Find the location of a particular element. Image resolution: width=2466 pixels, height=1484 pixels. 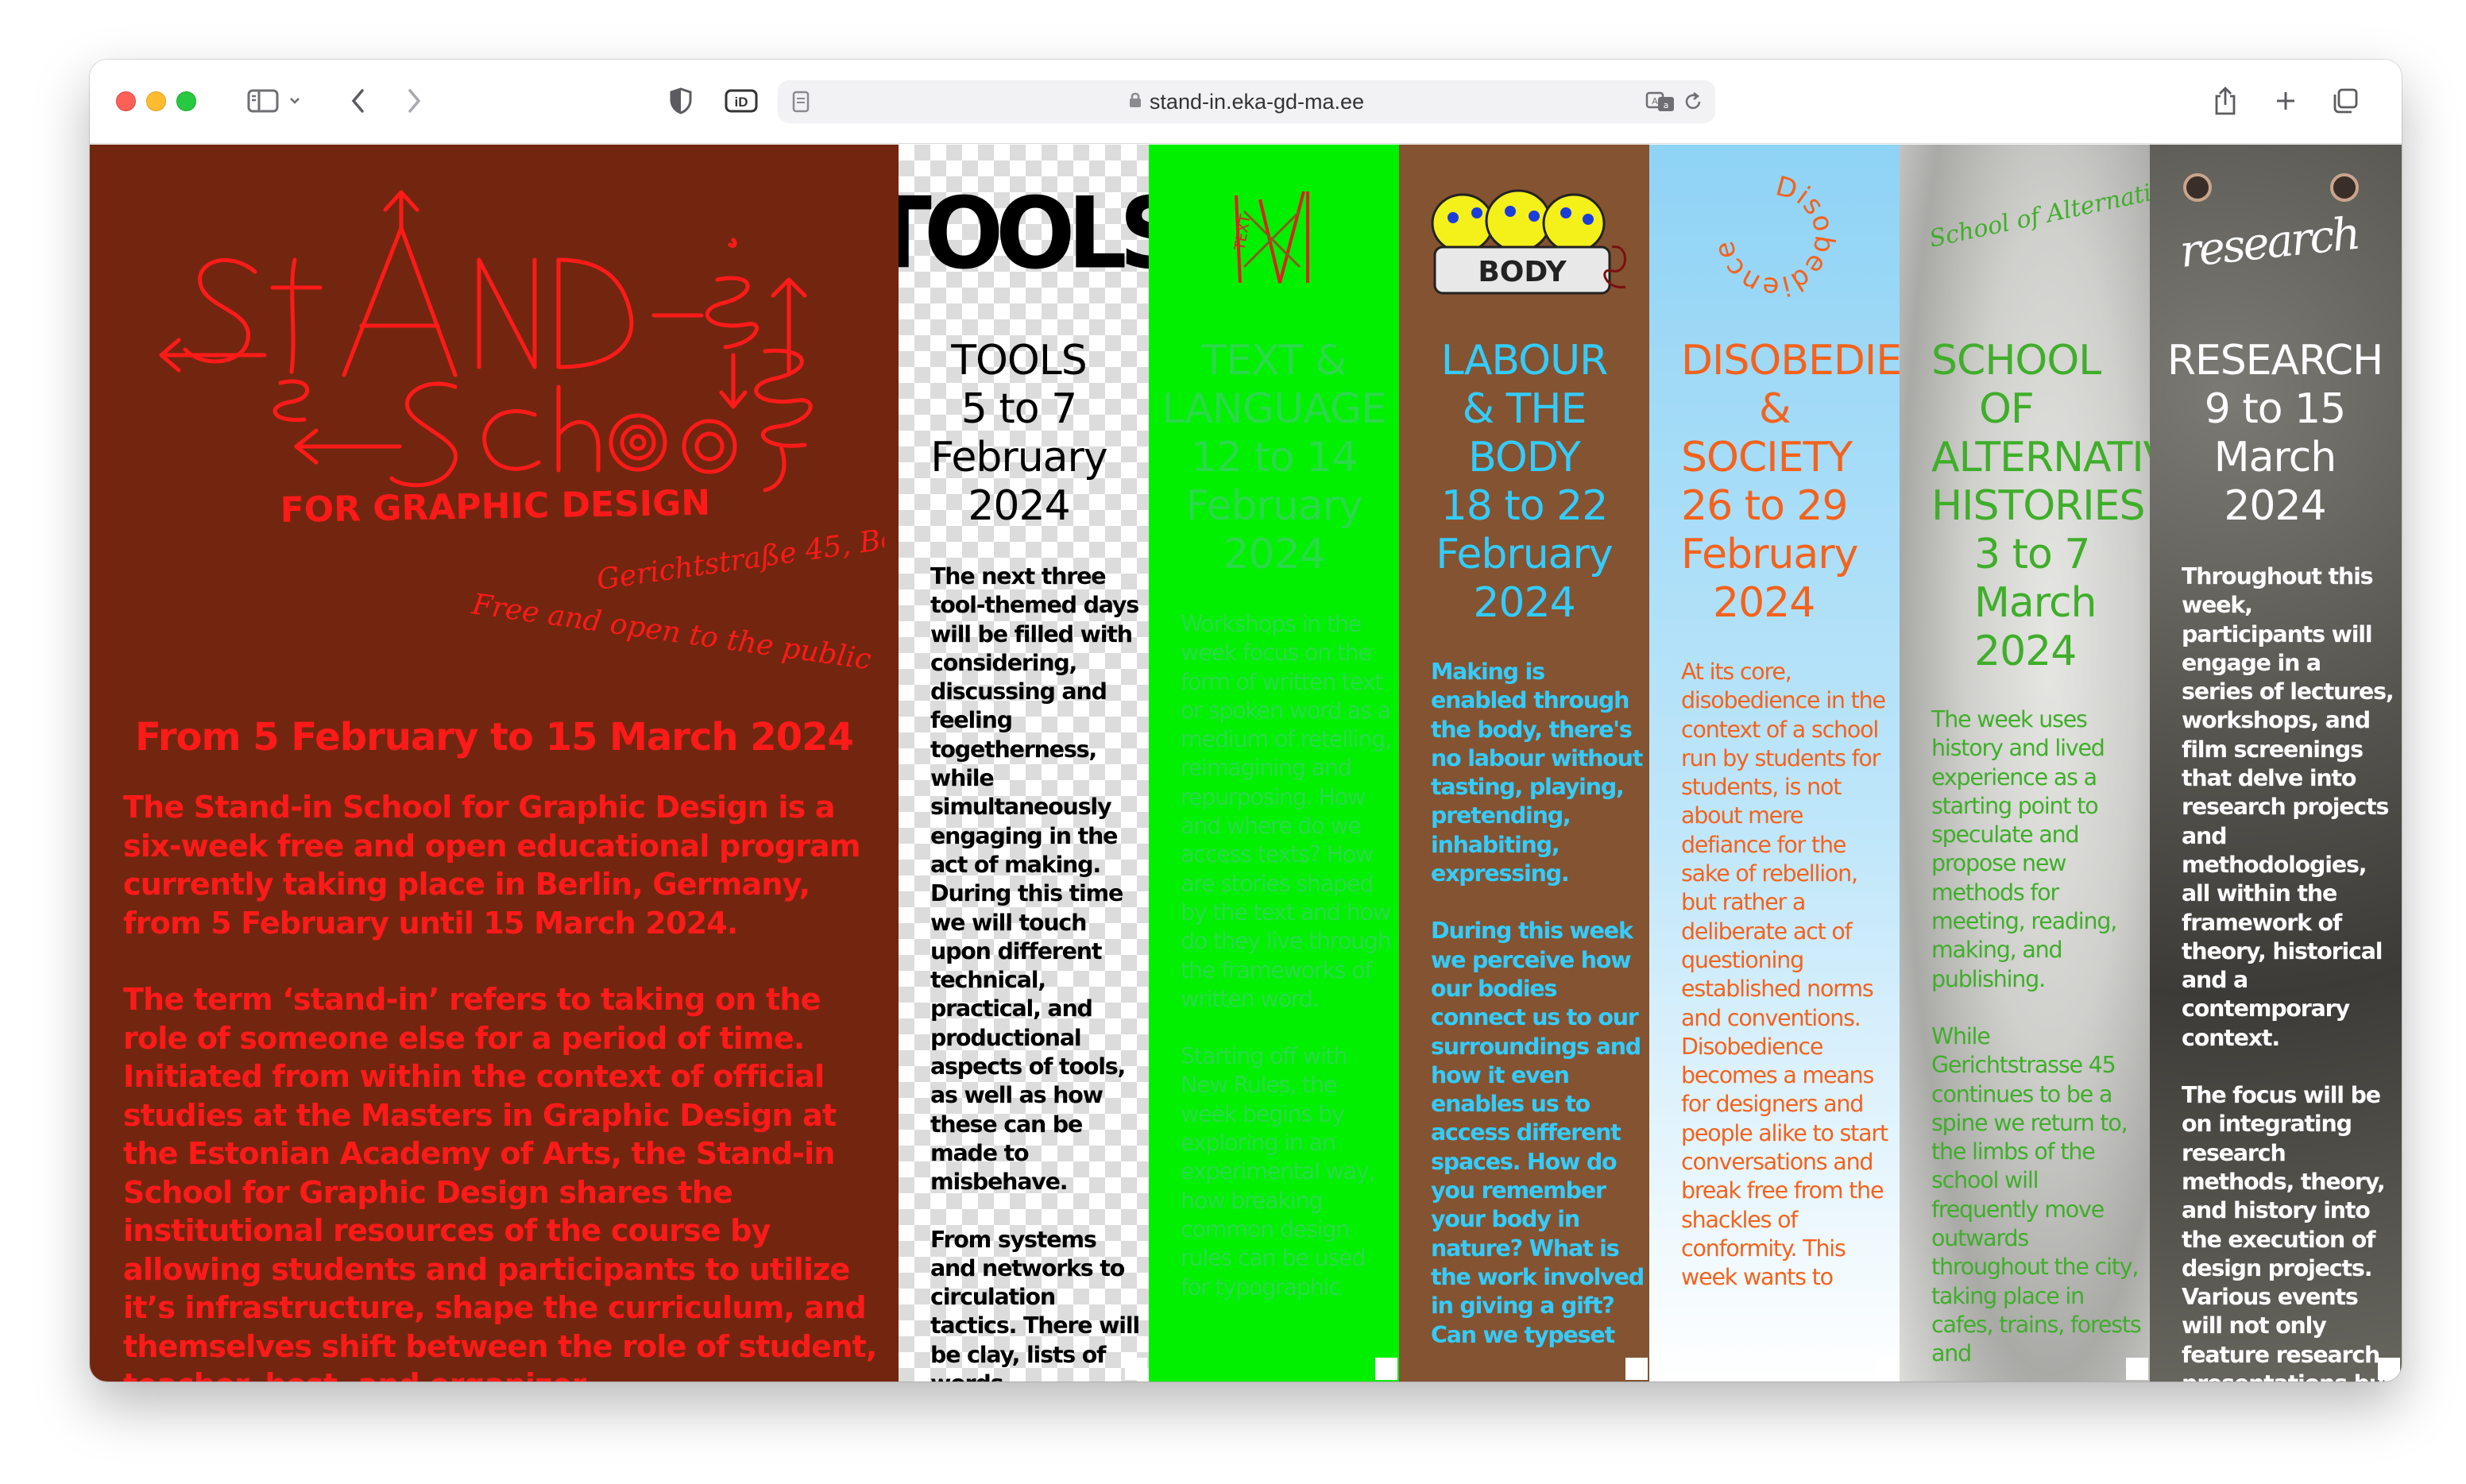

research-icon: research is located at coordinates (2269, 226).